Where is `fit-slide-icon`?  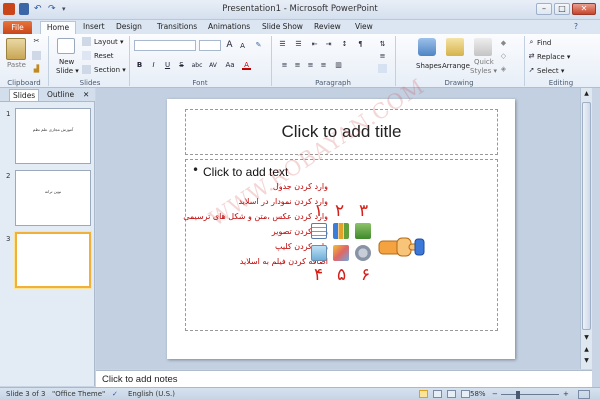
fit-slide-icon is located at coordinates (584, 394).